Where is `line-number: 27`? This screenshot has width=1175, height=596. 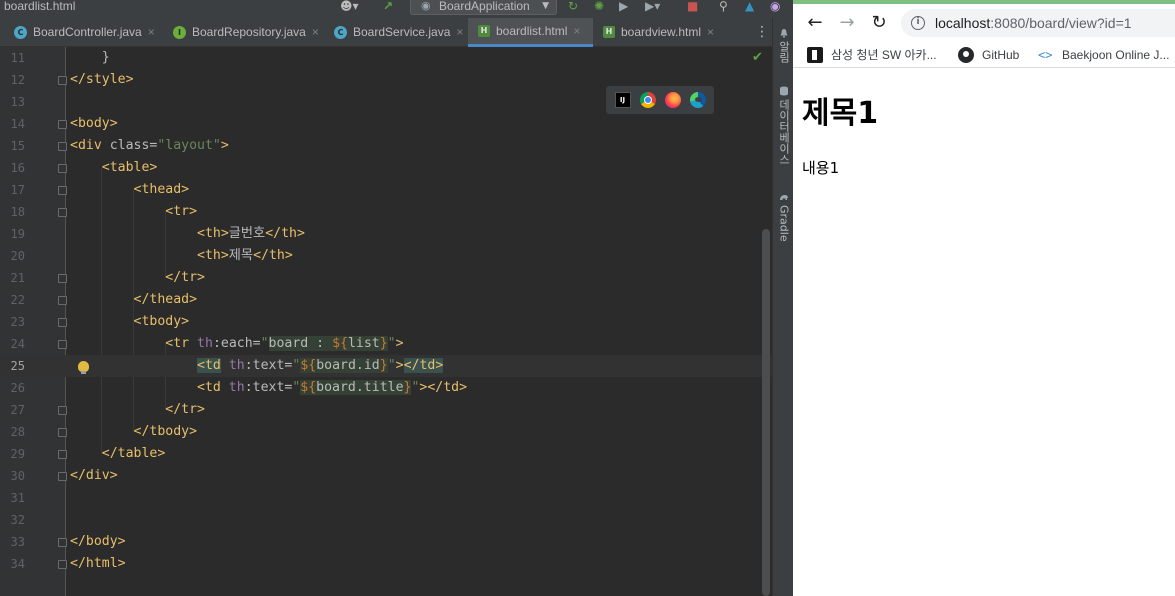 line-number: 27 is located at coordinates (17, 410).